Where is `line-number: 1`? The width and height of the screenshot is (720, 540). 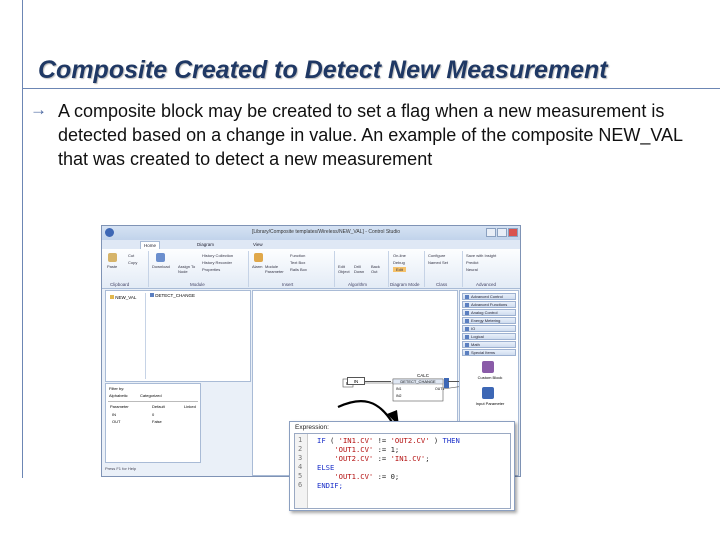
line-number: 1 is located at coordinates (300, 440).